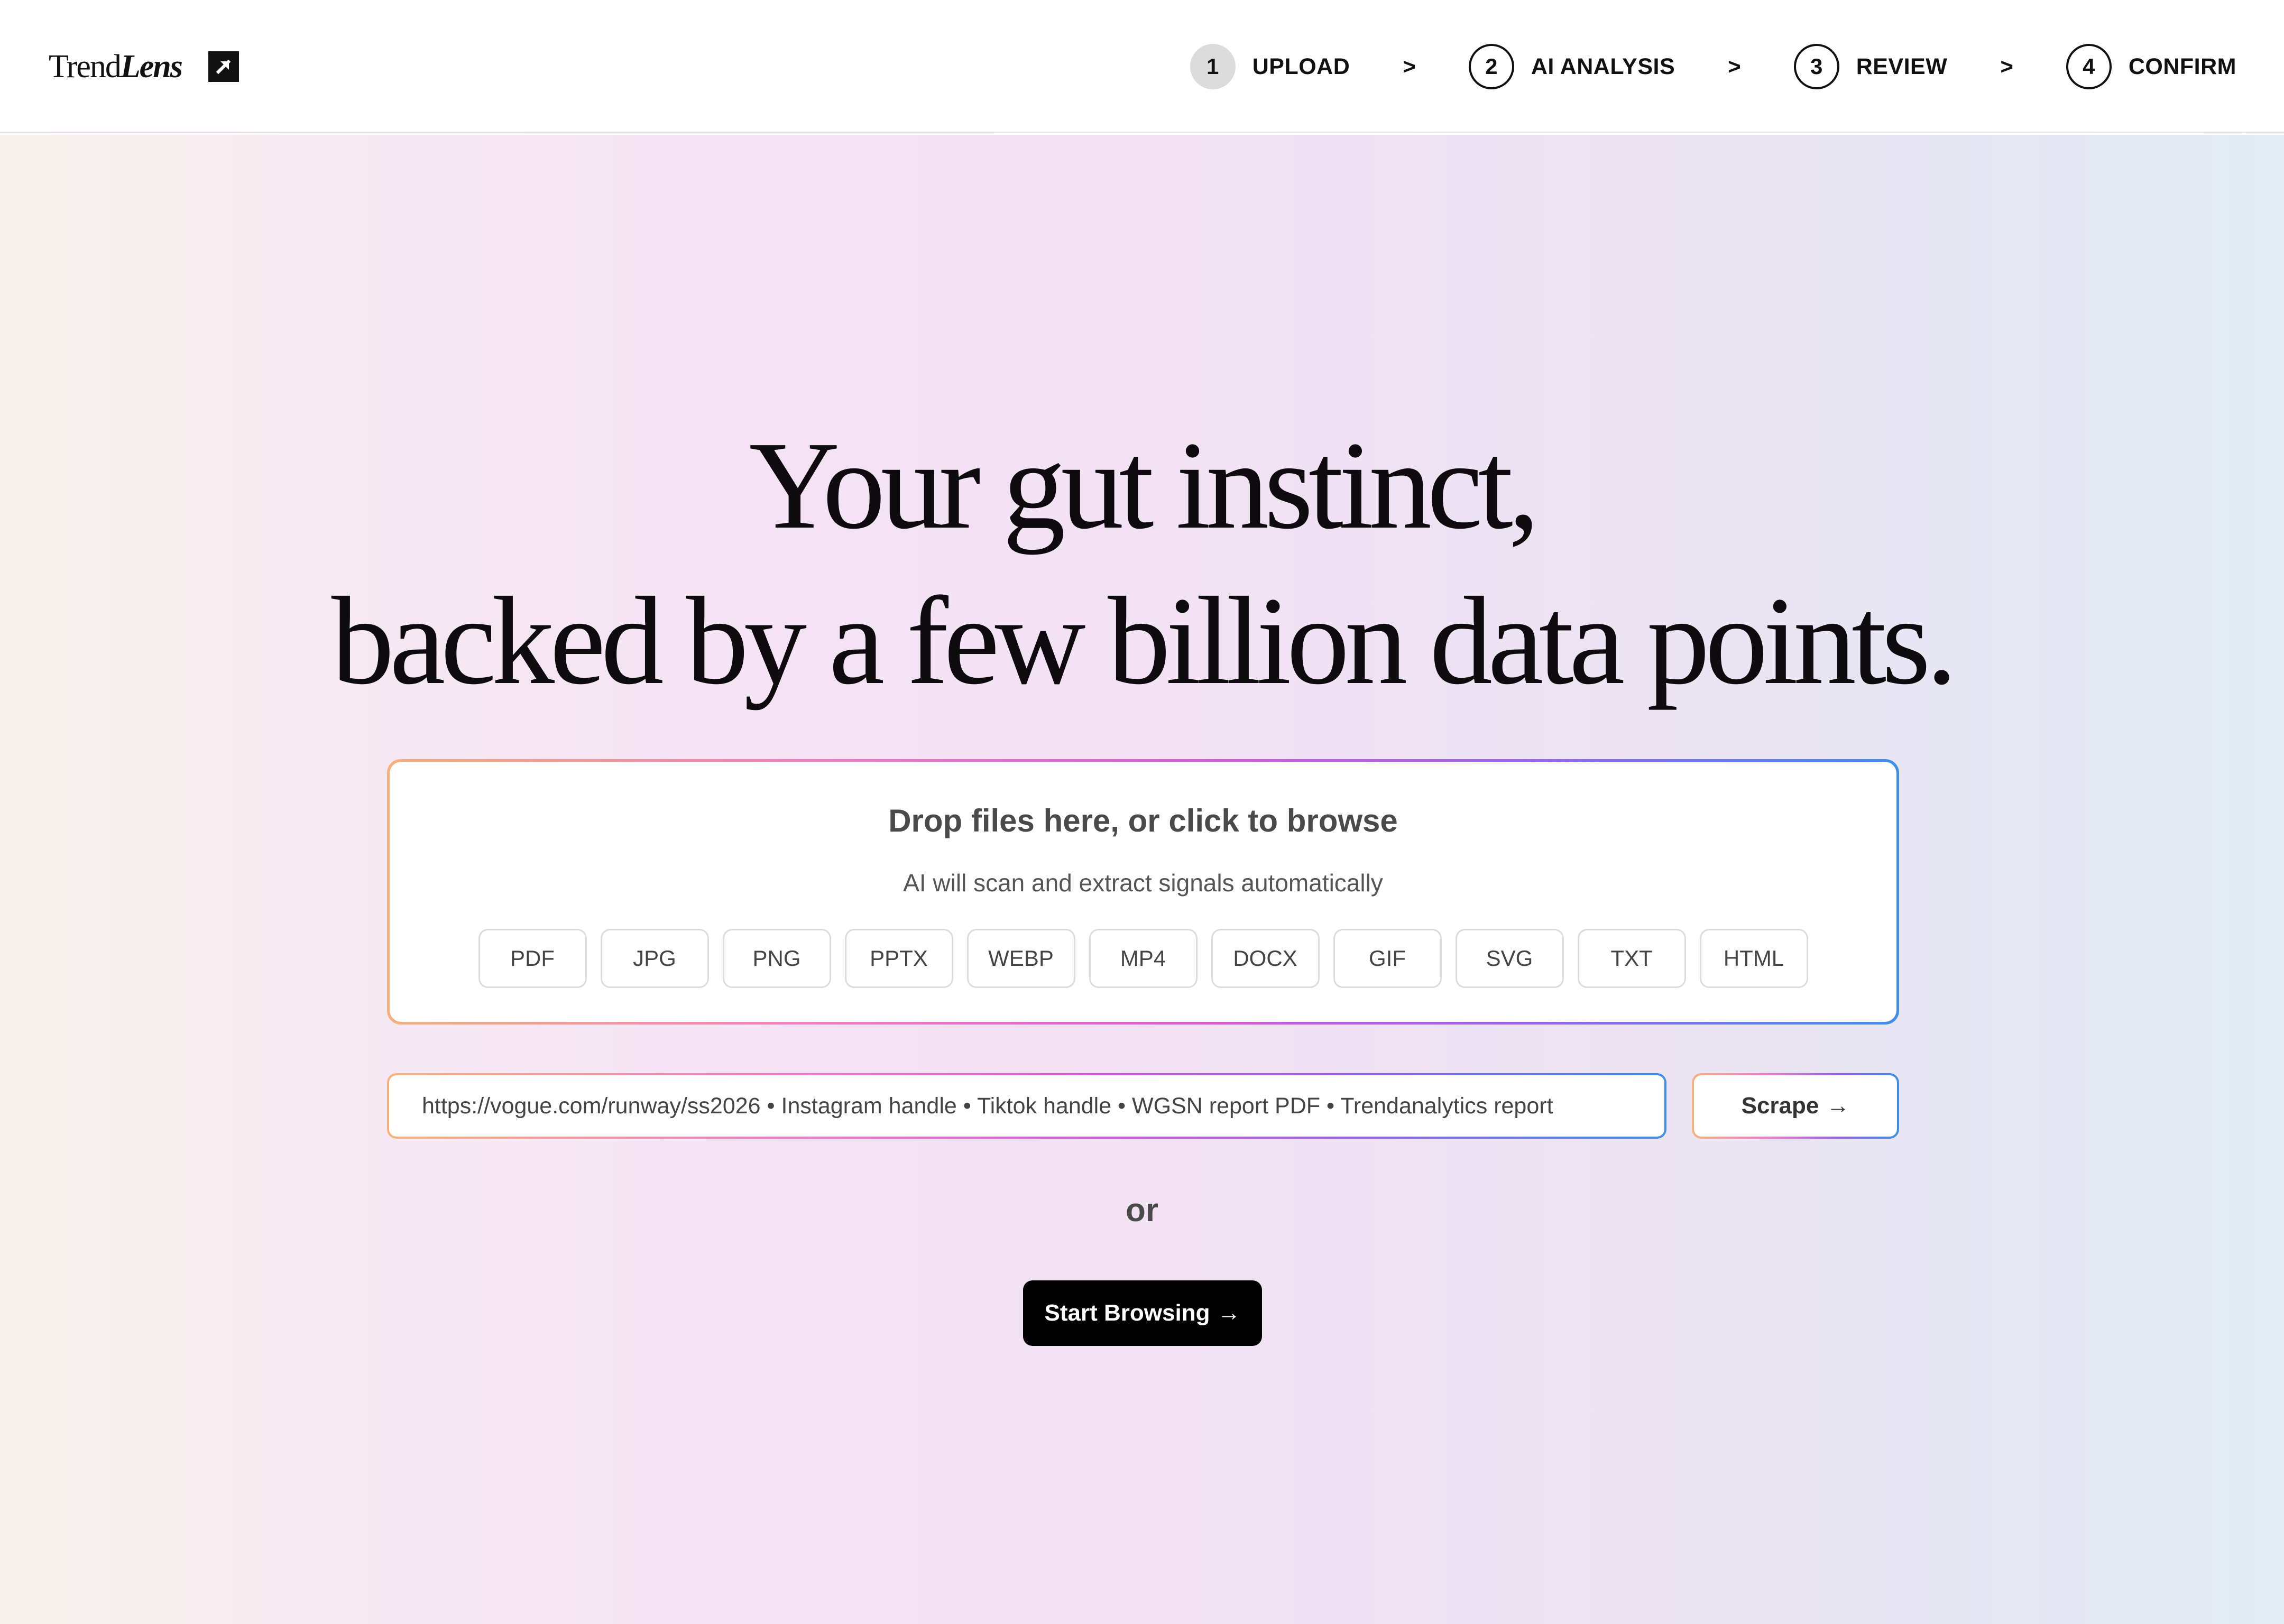 The height and width of the screenshot is (1624, 2284). What do you see at coordinates (116, 66) in the screenshot?
I see `brand-name: TrendLens` at bounding box center [116, 66].